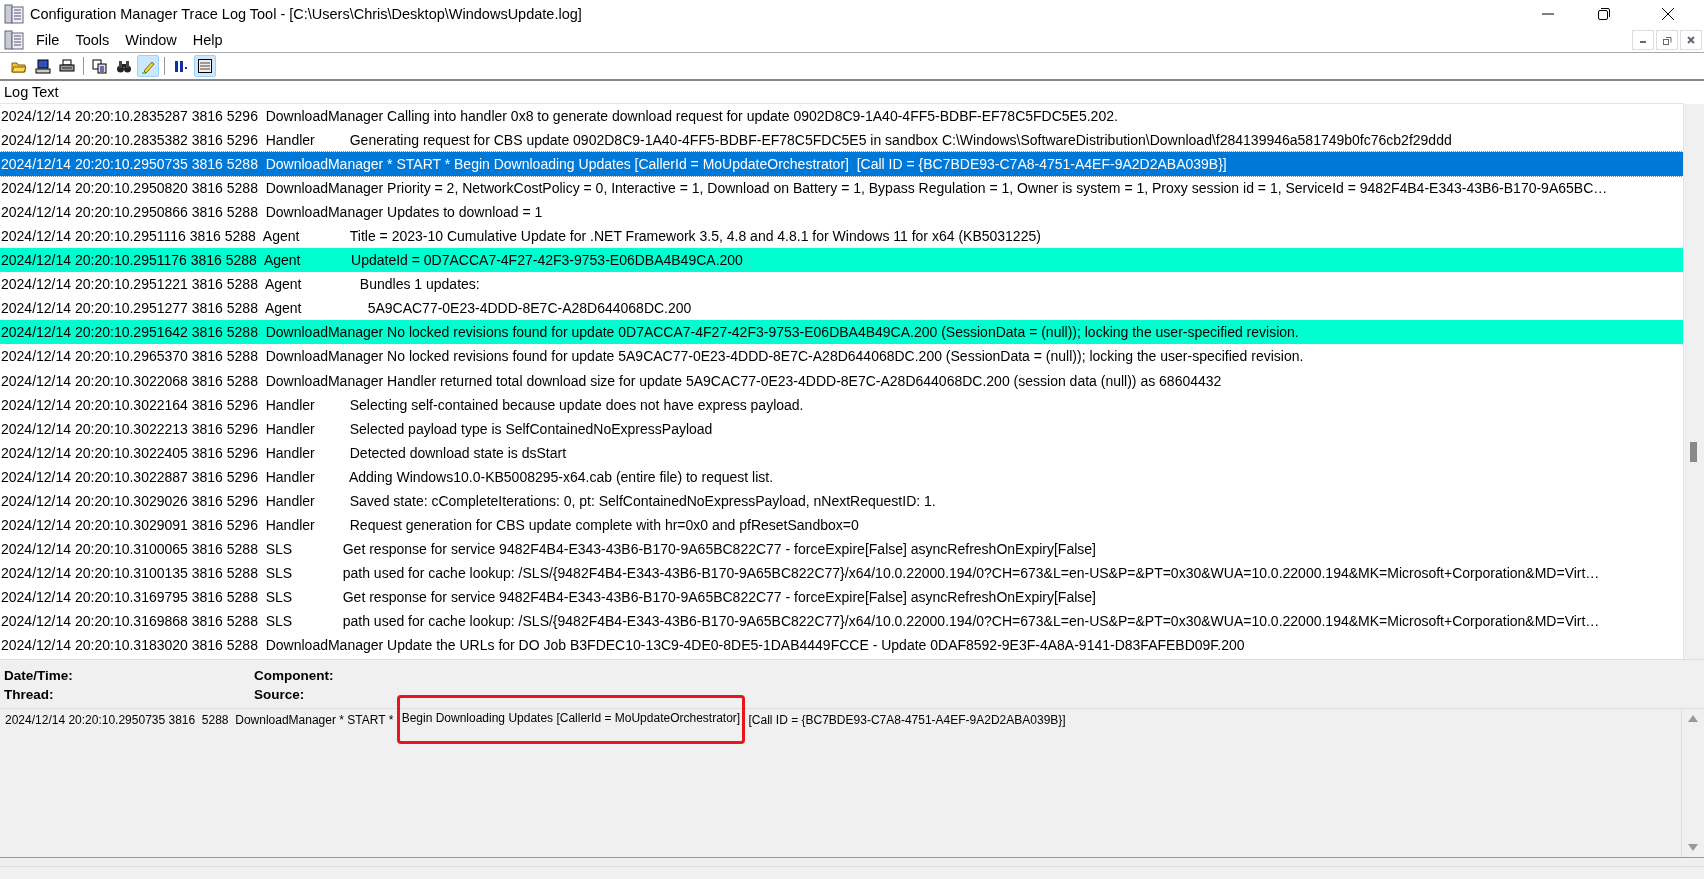  What do you see at coordinates (841, 500) in the screenshot?
I see `log-line: 2024/12/14 20:20:10.3029026 3816 5296 Handler Saved state: cCompleteIterations: 0, pt: SelfContainedNoExpressPayload, nNextRequestID: 1.` at bounding box center [841, 500].